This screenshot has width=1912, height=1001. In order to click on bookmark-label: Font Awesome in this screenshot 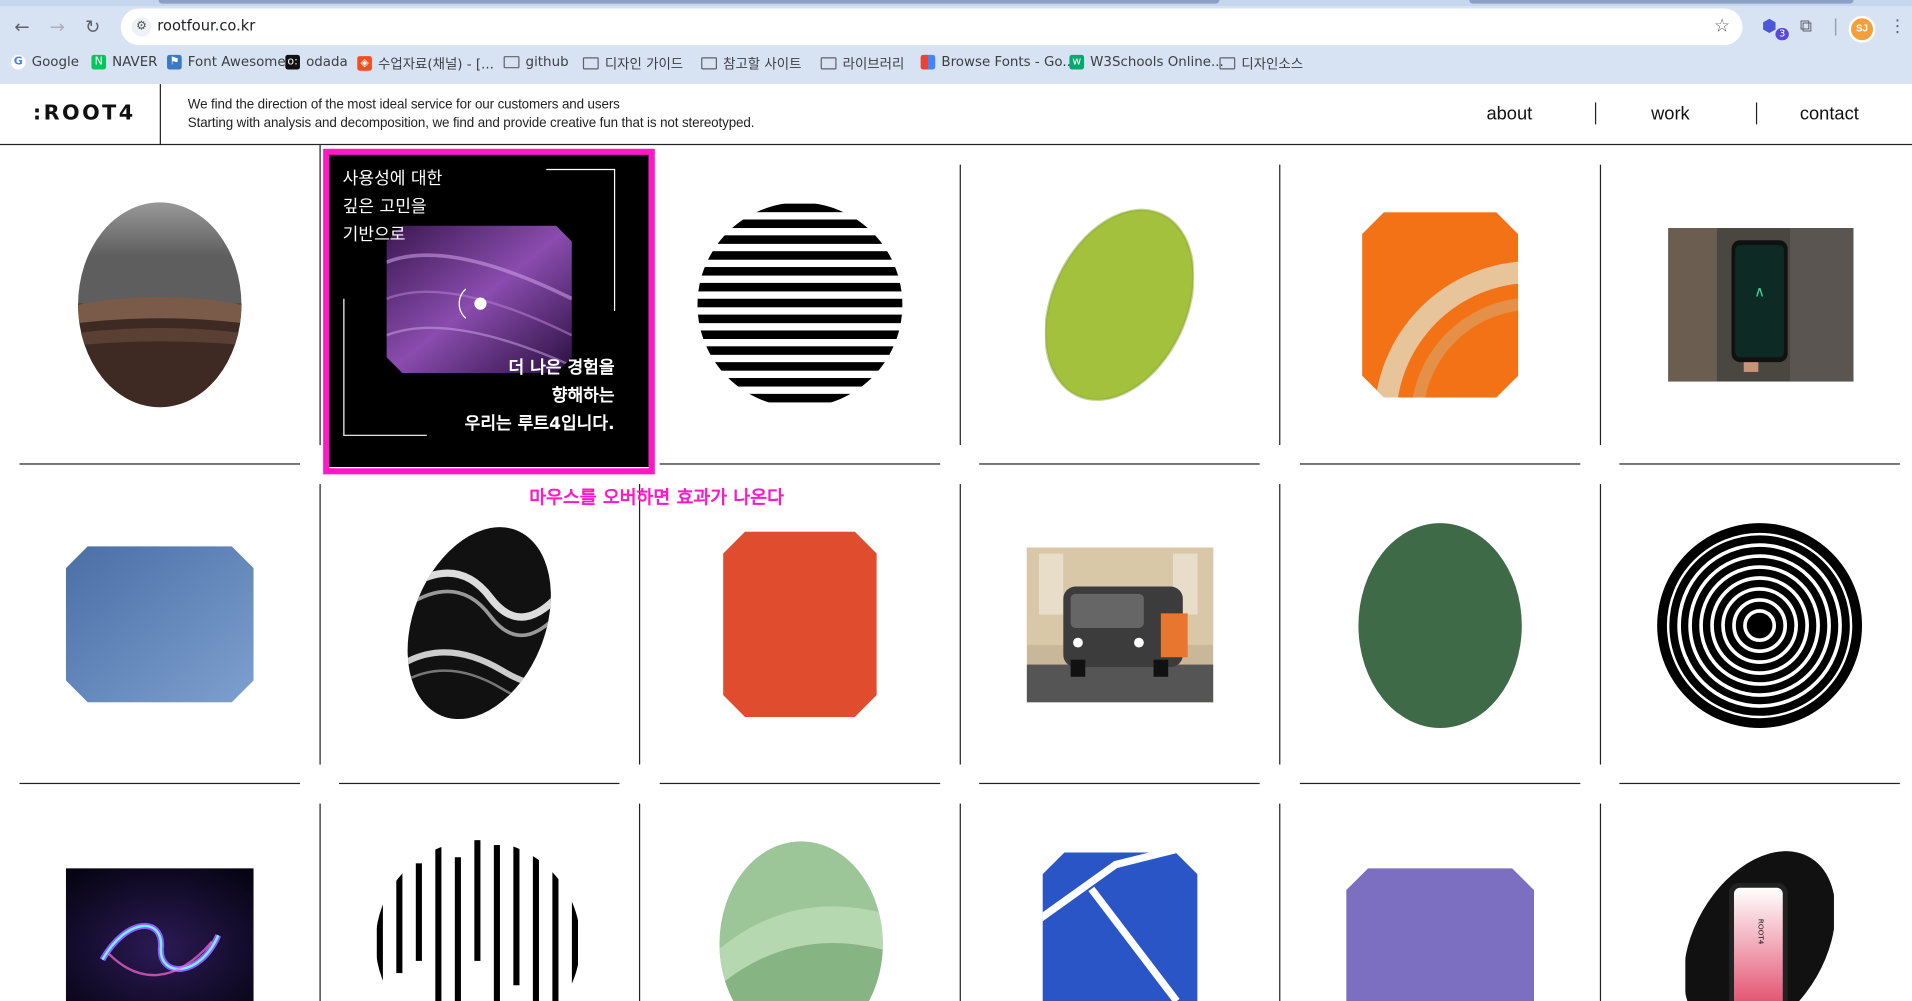, I will do `click(236, 61)`.